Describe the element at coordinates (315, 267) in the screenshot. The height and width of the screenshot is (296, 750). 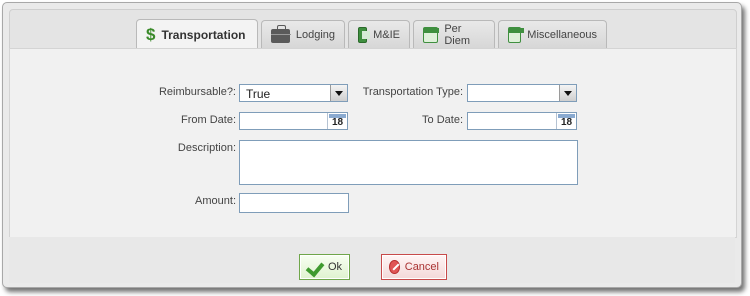
I see `checkmark-icon` at that location.